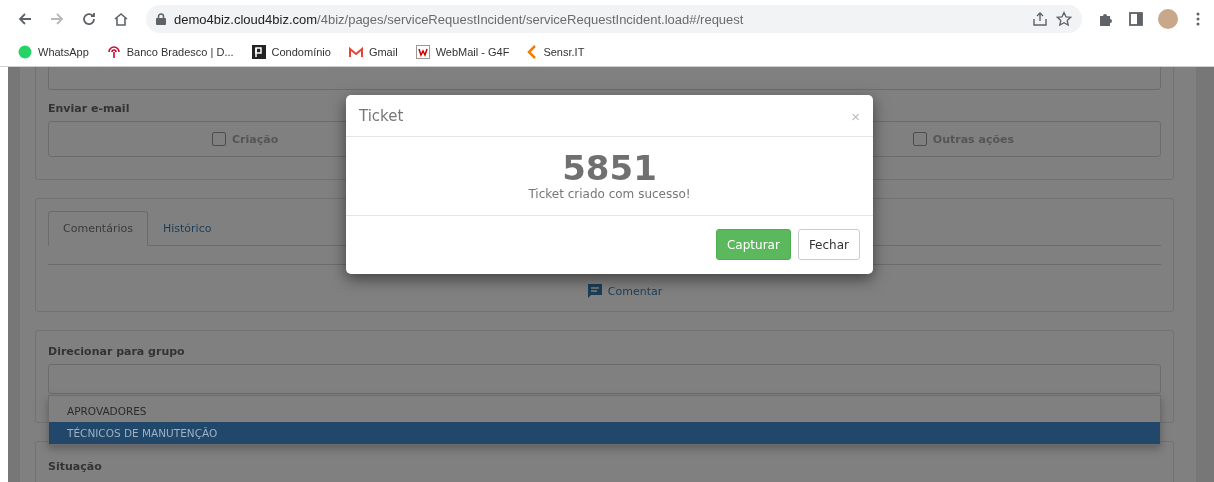  Describe the element at coordinates (89, 19) in the screenshot. I see `reload-icon` at that location.